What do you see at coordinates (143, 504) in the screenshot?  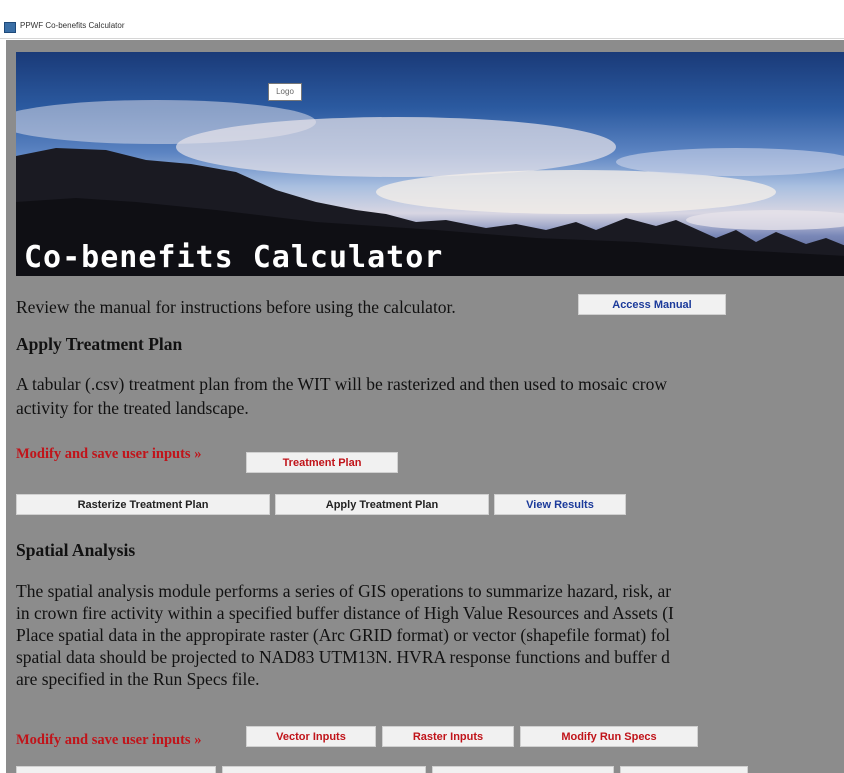 I see `rasterize-treatment-plan-button: Rasterize Treatment Plan` at bounding box center [143, 504].